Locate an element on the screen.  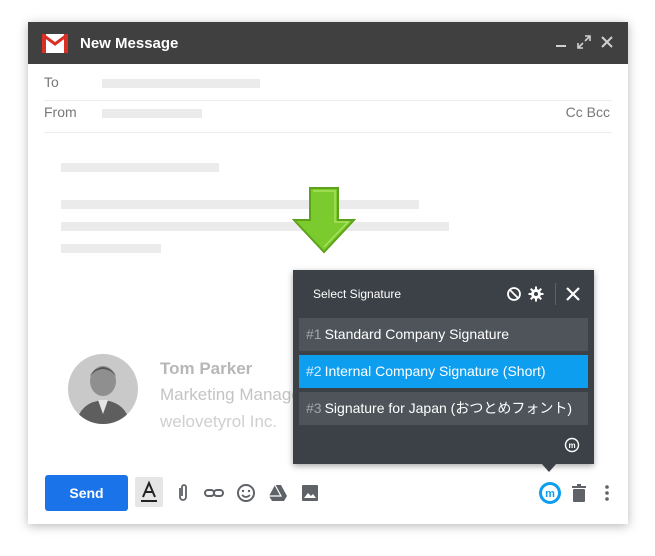
signature-avatar is located at coordinates (103, 389).